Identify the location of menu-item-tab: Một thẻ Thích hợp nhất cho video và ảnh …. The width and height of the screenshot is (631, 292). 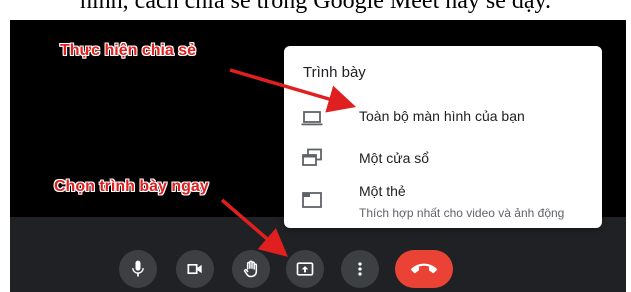
(443, 202).